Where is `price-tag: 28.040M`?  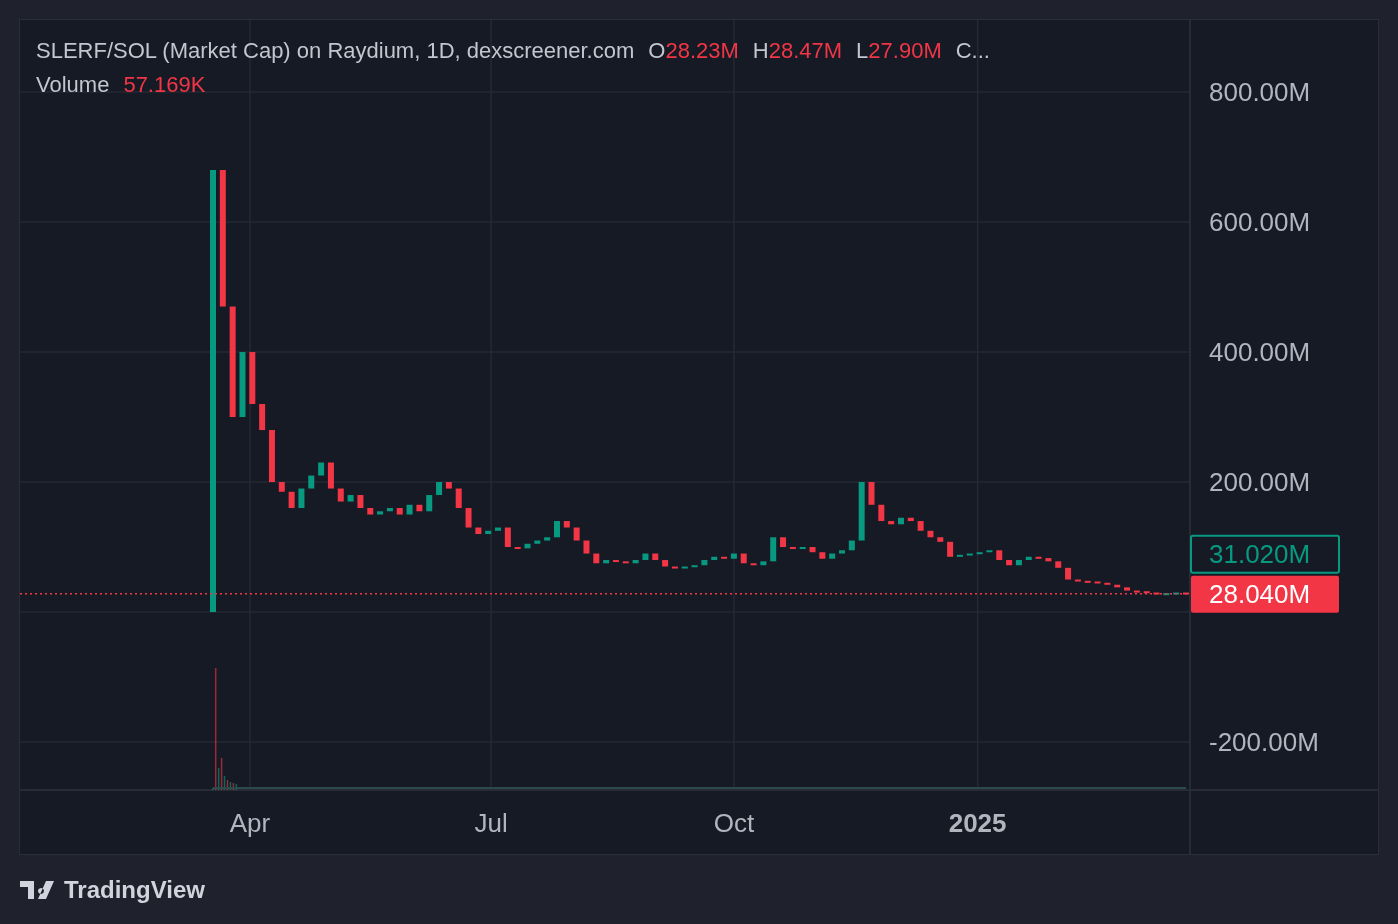
price-tag: 28.040M is located at coordinates (1265, 594).